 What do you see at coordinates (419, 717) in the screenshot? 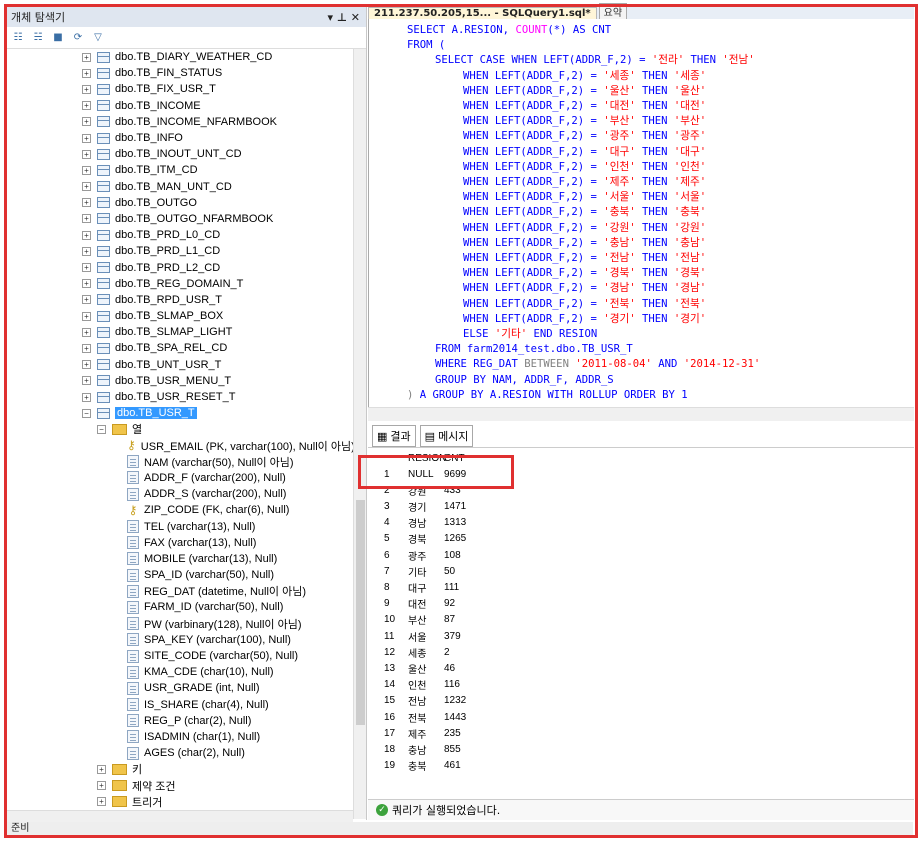
I see `cell-resion: 전북` at bounding box center [419, 717].